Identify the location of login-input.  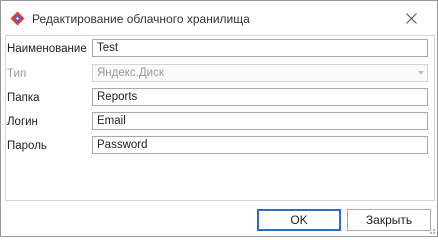
(260, 121).